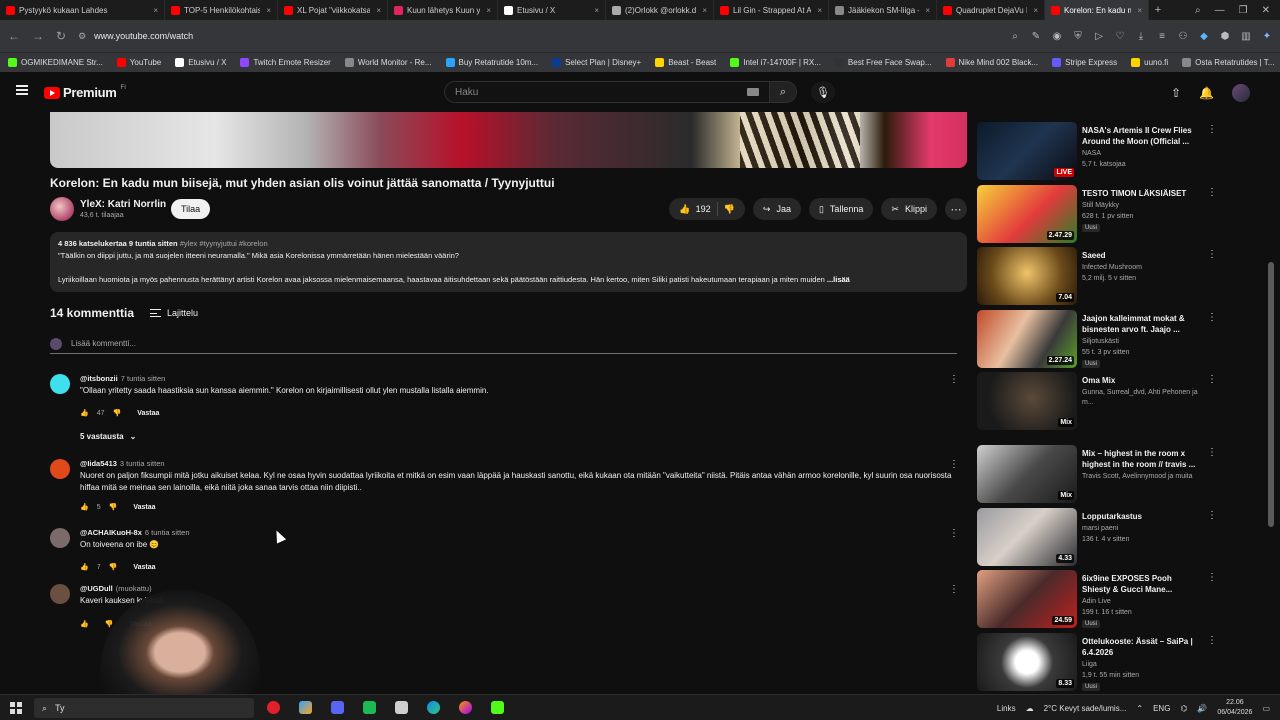 This screenshot has height=720, width=1280. What do you see at coordinates (38, 36) in the screenshot?
I see `forward-icon: →` at bounding box center [38, 36].